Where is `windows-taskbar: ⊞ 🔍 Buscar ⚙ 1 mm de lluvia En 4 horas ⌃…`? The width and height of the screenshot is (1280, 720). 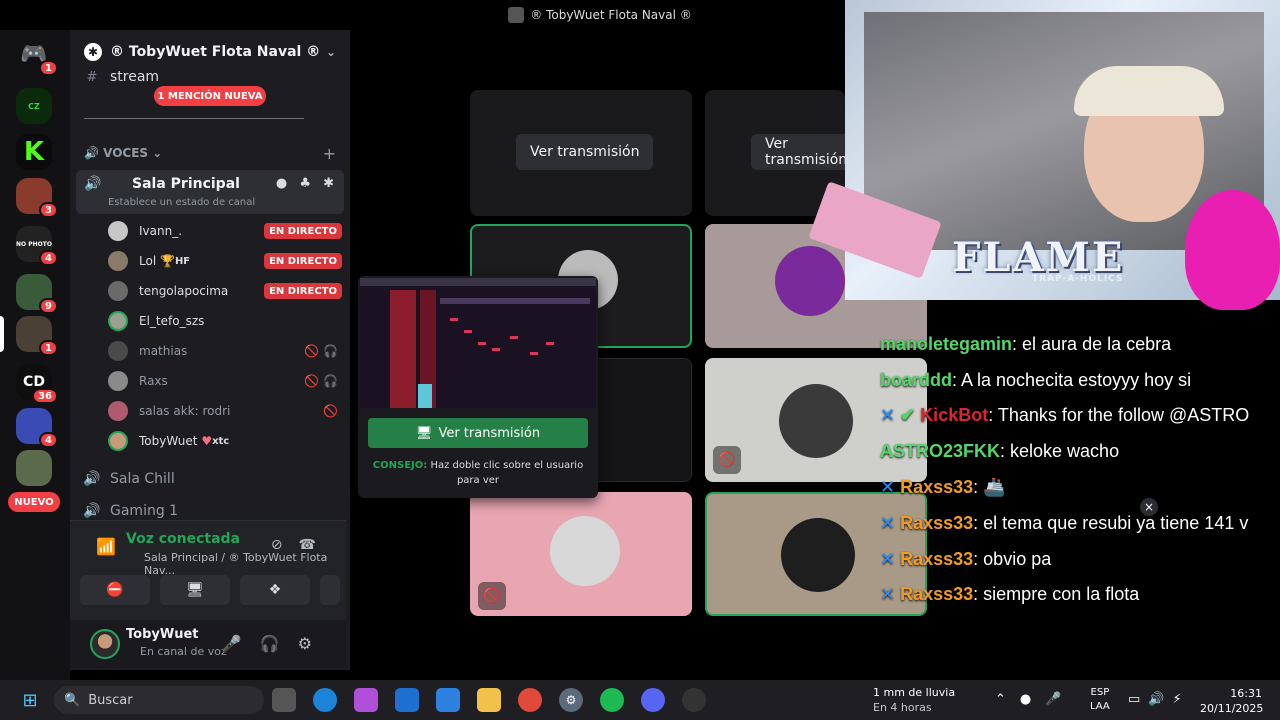
windows-taskbar: ⊞ 🔍 Buscar ⚙ 1 mm de lluvia En 4 horas ⌃… is located at coordinates (640, 700).